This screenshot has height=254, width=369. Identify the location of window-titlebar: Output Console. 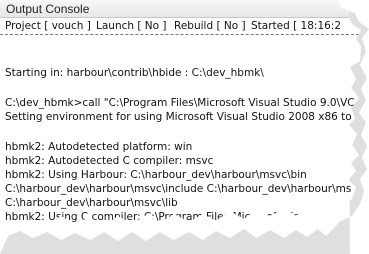
(180, 9).